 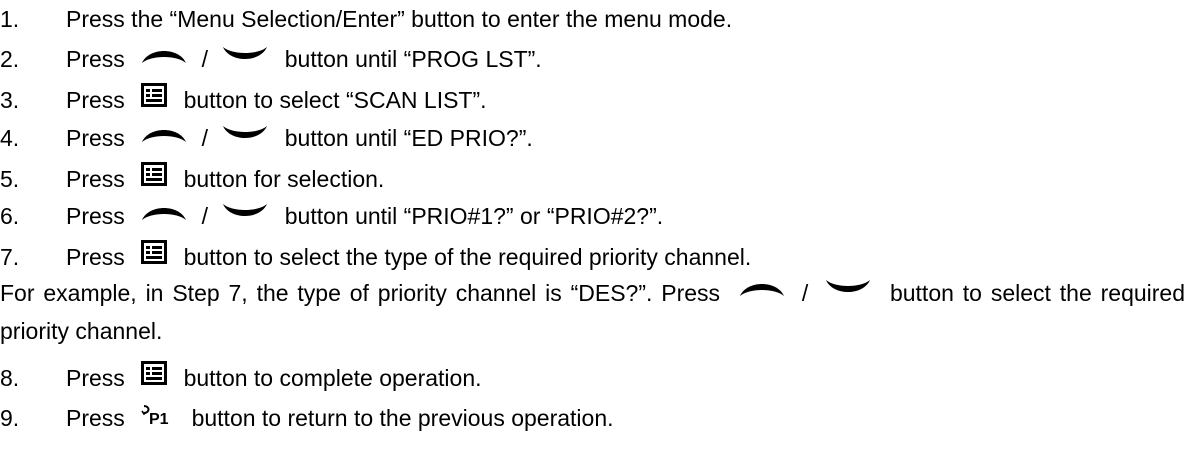 I want to click on p1-back-icon: P1, so click(x=158, y=418).